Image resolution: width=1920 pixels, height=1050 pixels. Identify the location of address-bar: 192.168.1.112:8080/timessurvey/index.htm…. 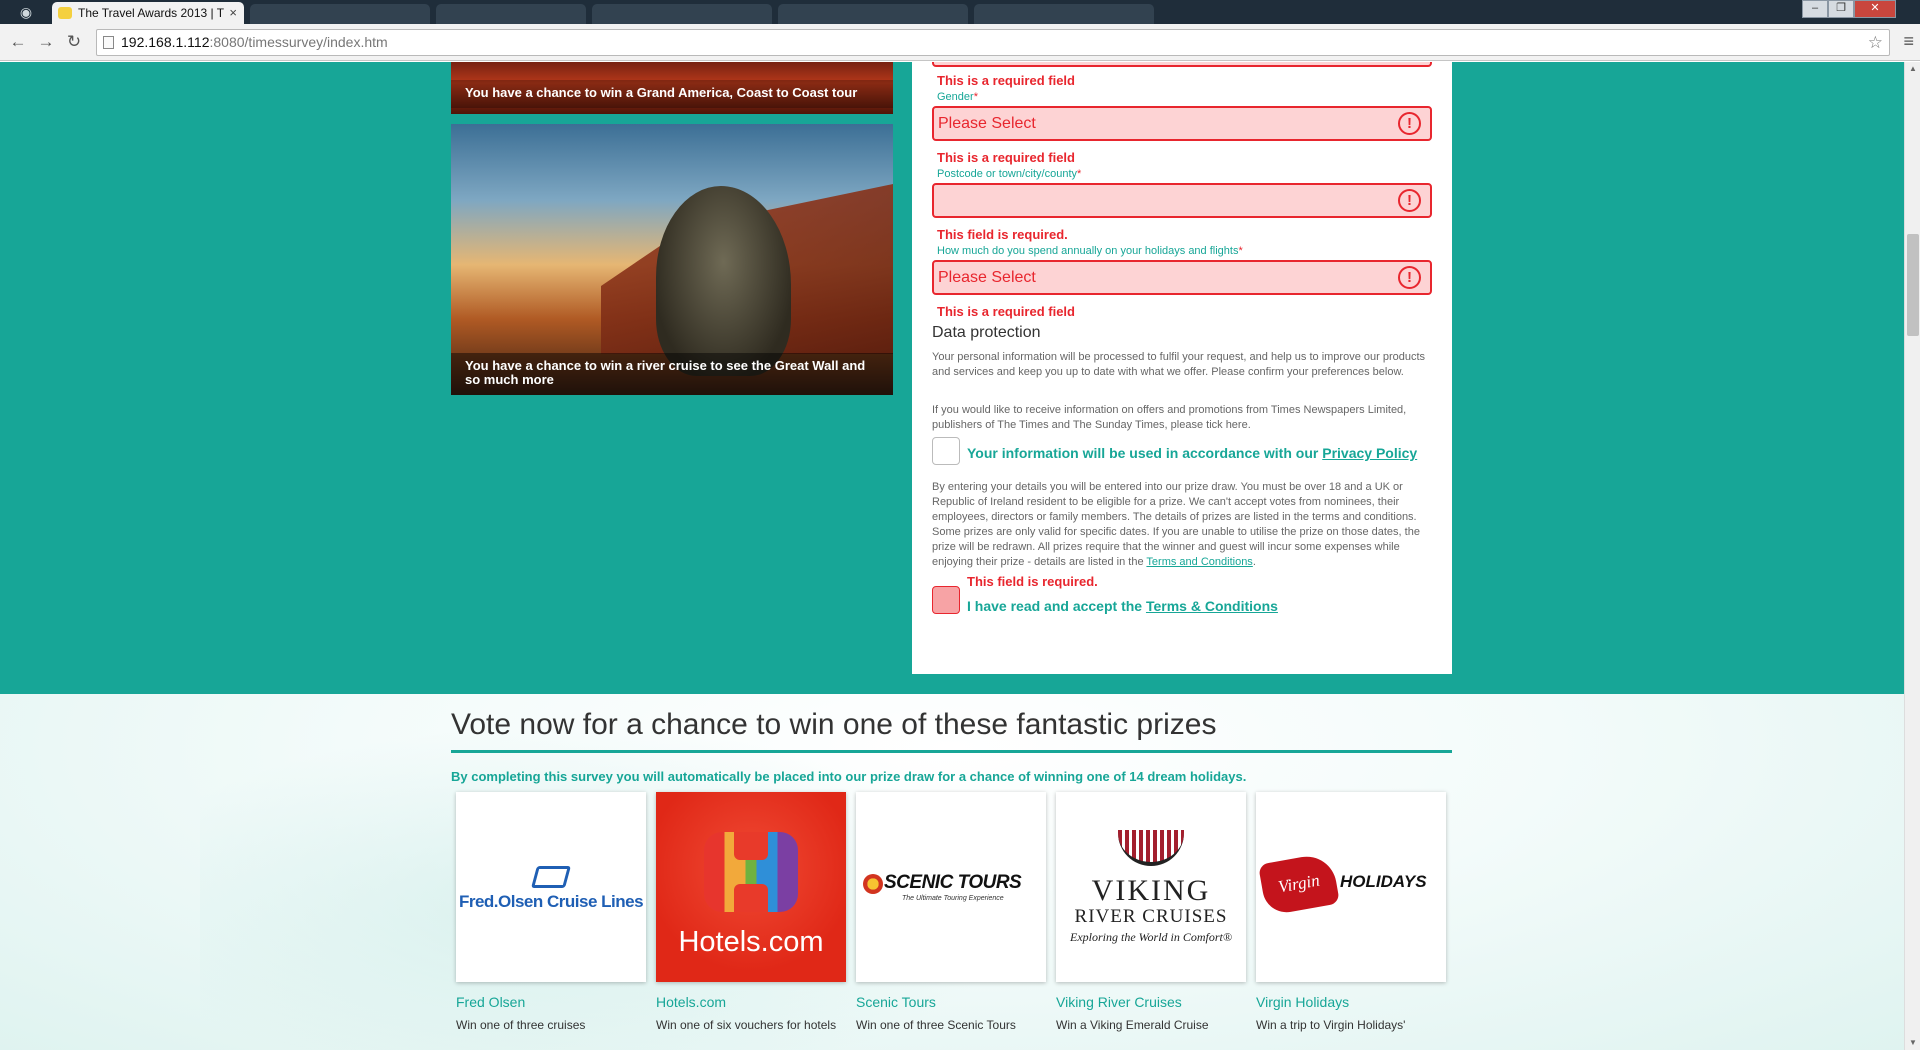
(993, 42).